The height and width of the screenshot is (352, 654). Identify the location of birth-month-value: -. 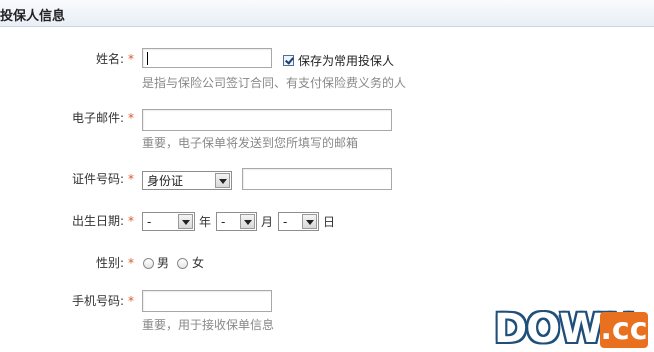
(223, 222).